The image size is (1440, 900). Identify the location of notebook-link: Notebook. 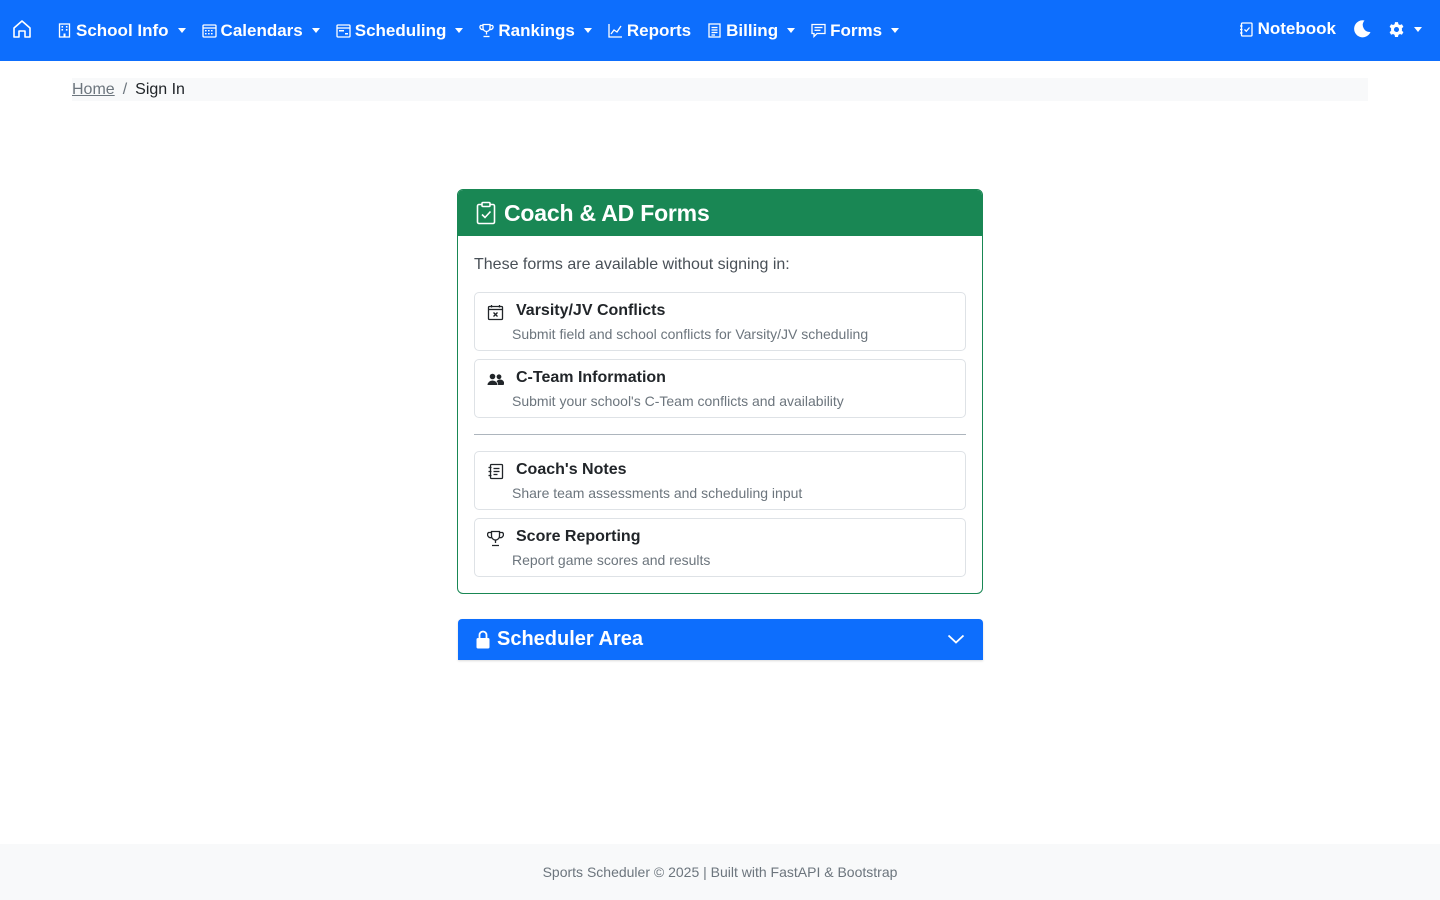
(1287, 29).